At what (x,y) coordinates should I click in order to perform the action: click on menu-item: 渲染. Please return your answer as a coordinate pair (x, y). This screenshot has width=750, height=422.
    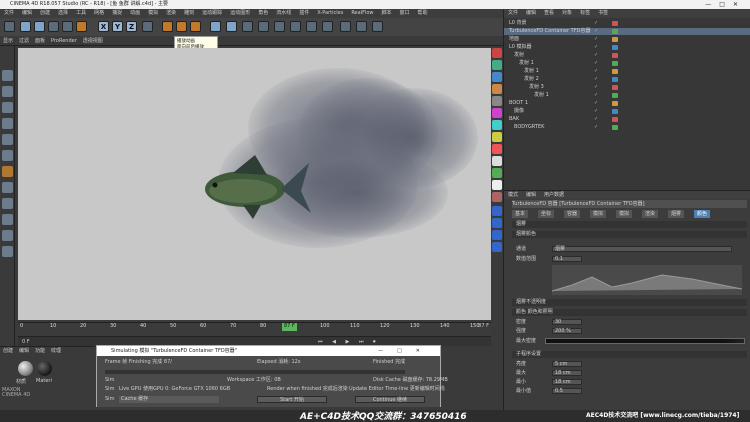
    Looking at the image, I should click on (171, 13).